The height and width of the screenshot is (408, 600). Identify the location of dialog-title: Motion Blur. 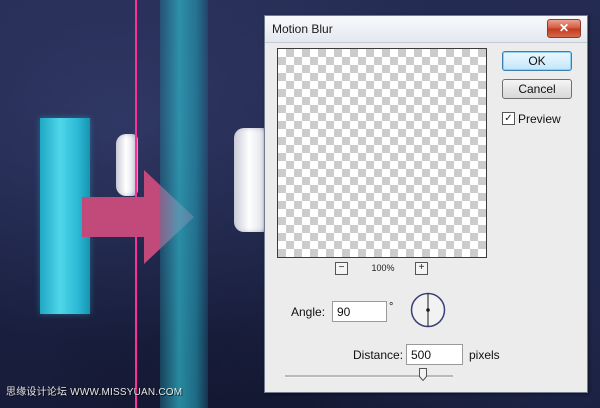
(302, 29).